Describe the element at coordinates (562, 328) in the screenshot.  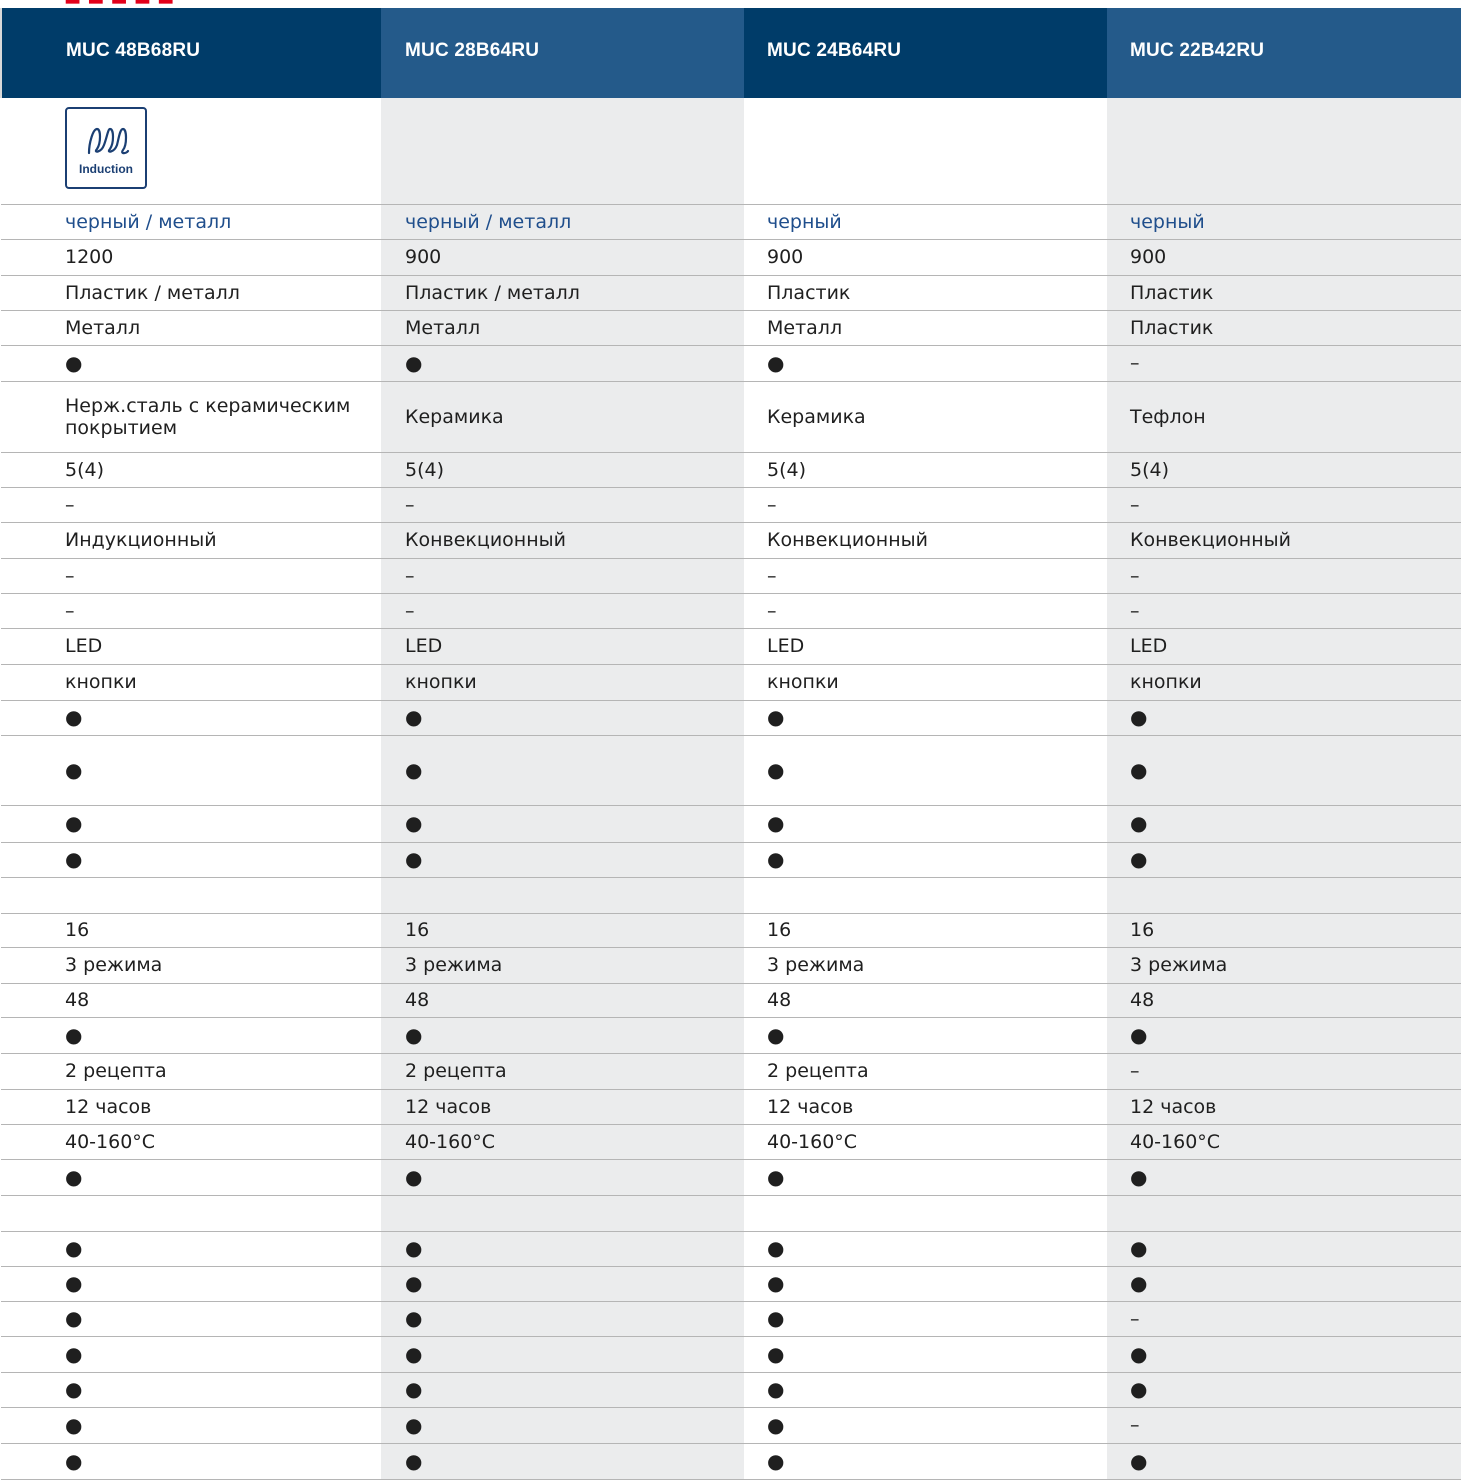
I see `table-cell: Металл` at that location.